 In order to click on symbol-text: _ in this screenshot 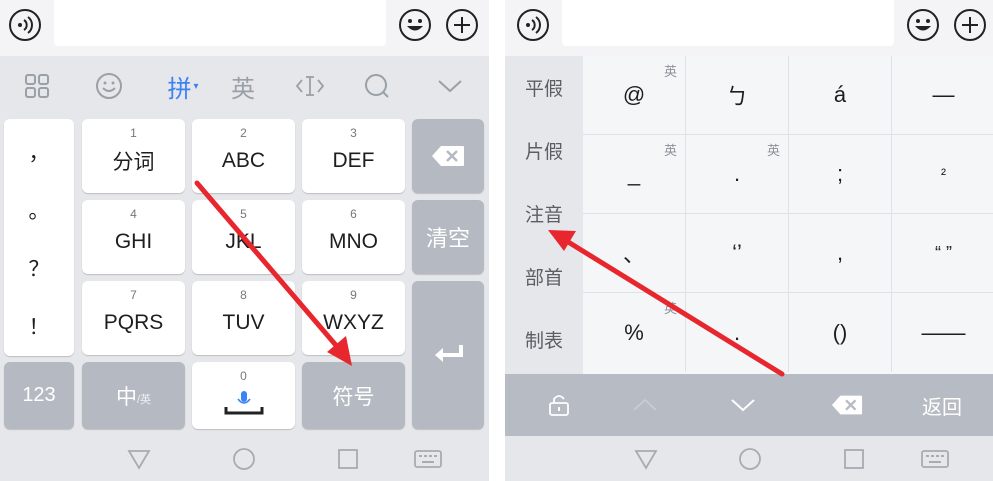, I will do `click(634, 173)`.